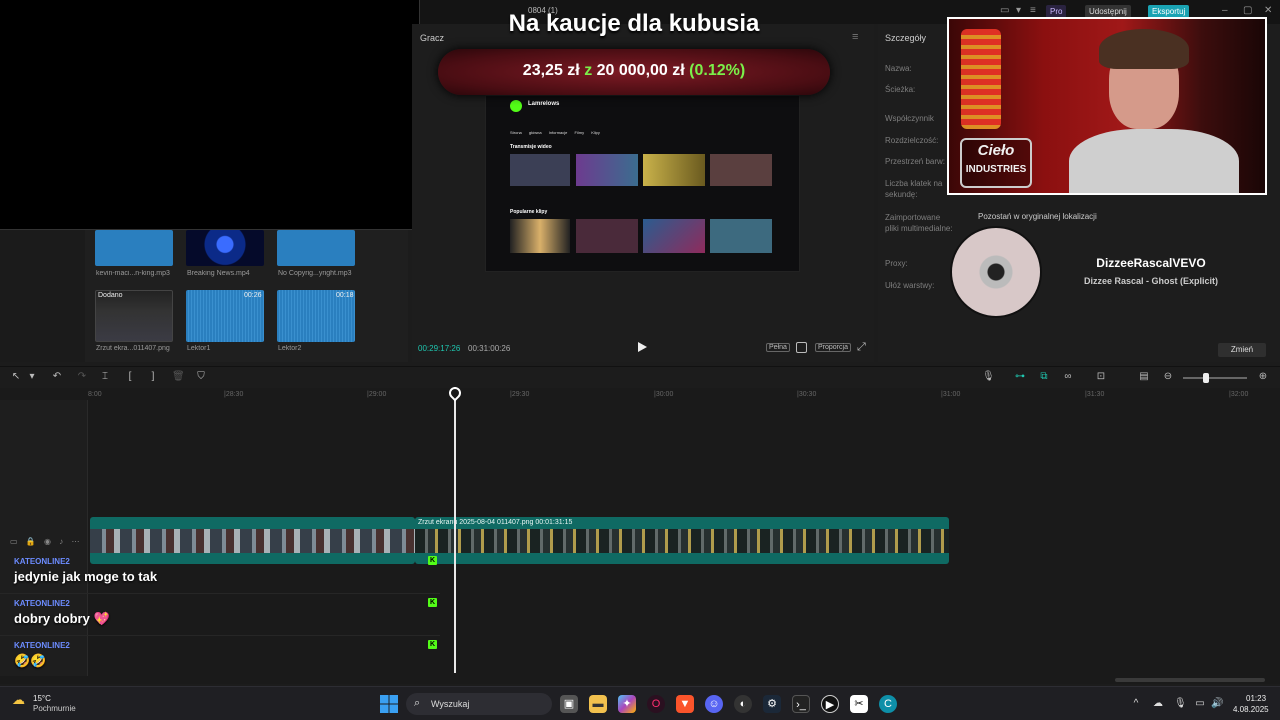  I want to click on added-badge: Dodano, so click(110, 295).